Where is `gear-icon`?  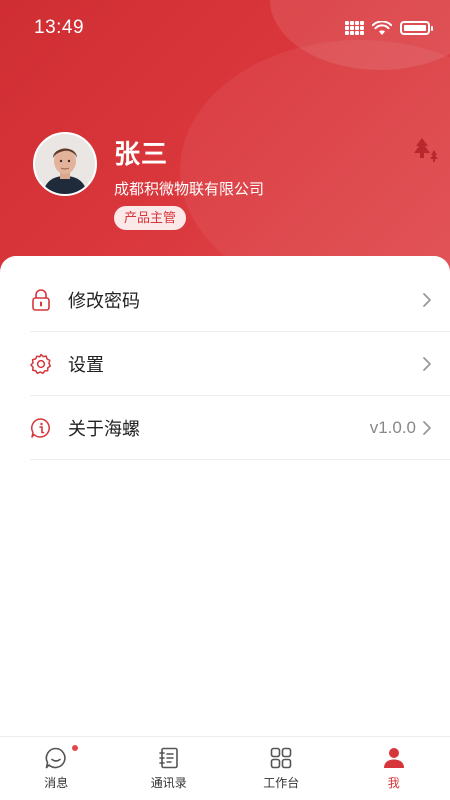 gear-icon is located at coordinates (41, 364).